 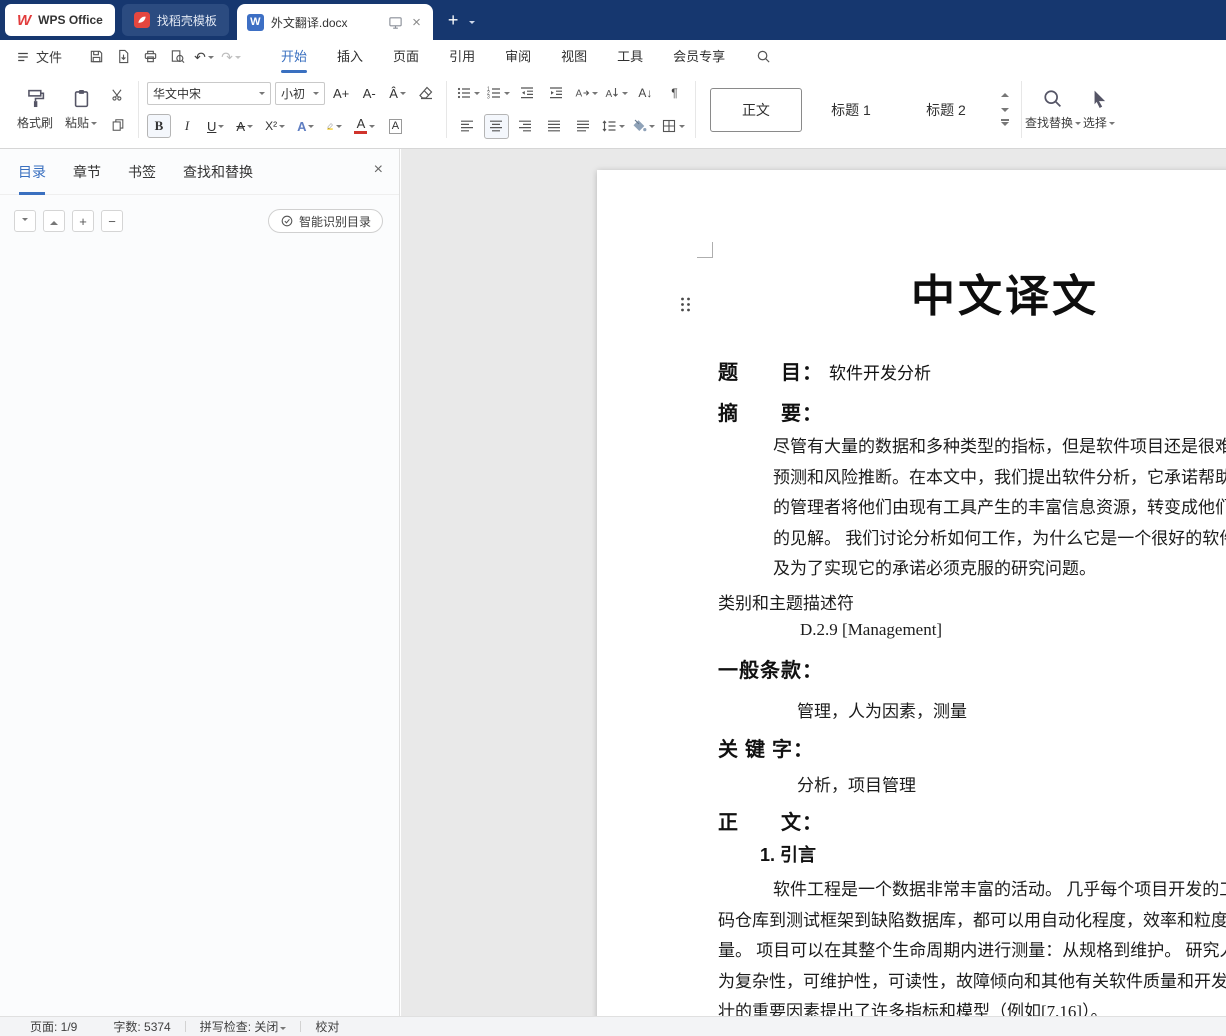 What do you see at coordinates (673, 126) in the screenshot?
I see `borders-button` at bounding box center [673, 126].